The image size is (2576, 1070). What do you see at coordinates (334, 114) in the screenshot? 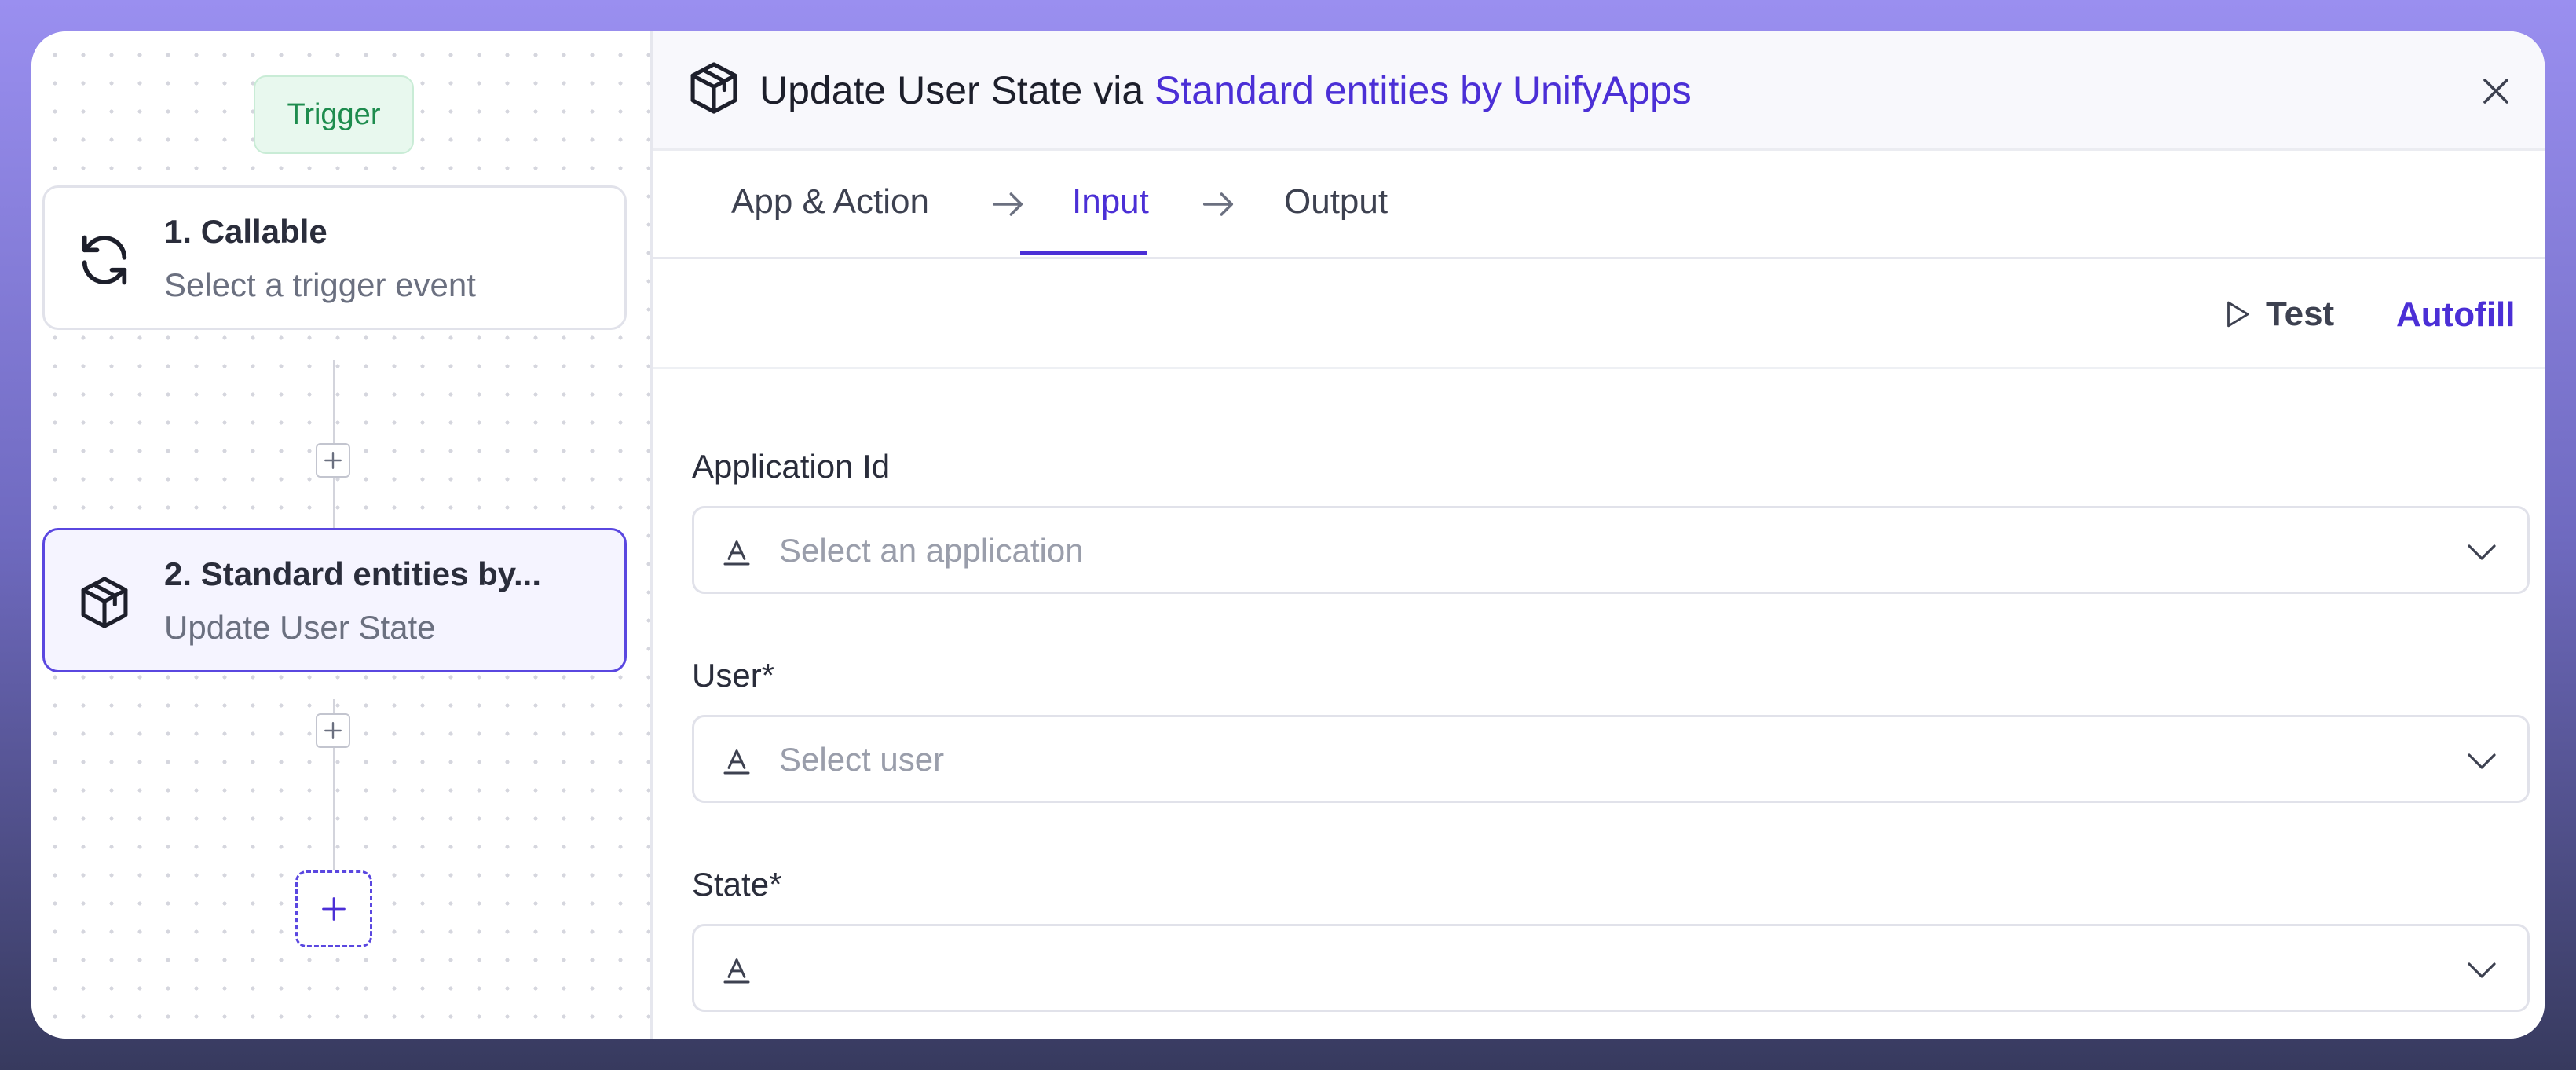
I see `trigger-badge: Trigger` at bounding box center [334, 114].